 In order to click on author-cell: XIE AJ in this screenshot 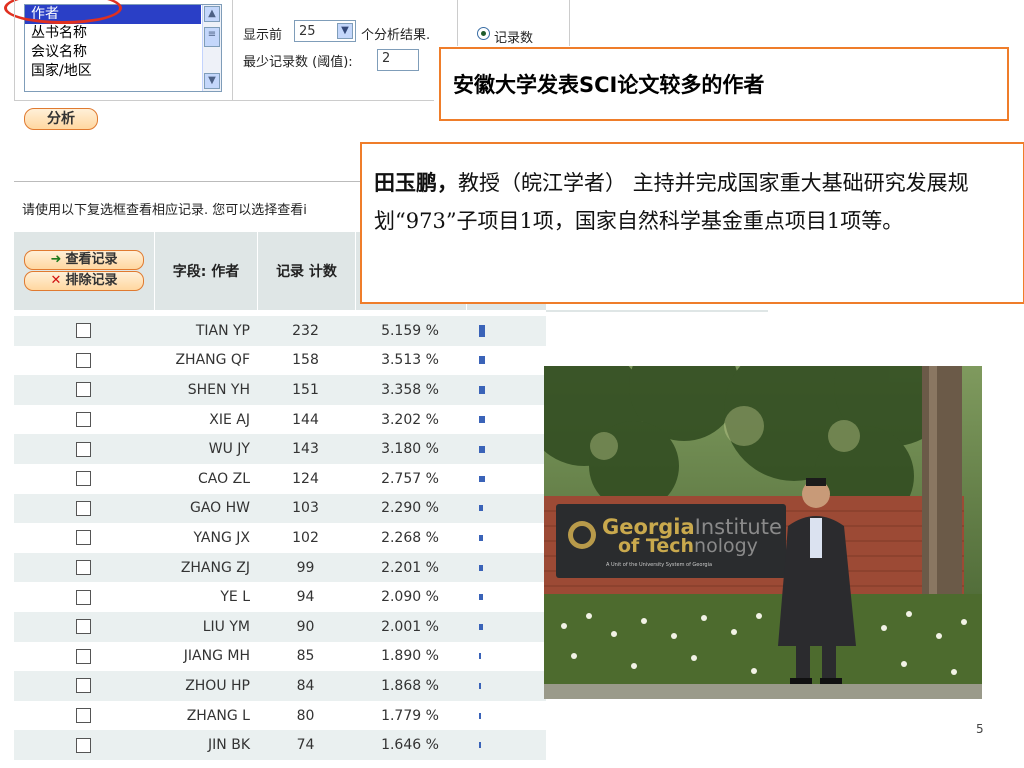, I will do `click(229, 419)`.